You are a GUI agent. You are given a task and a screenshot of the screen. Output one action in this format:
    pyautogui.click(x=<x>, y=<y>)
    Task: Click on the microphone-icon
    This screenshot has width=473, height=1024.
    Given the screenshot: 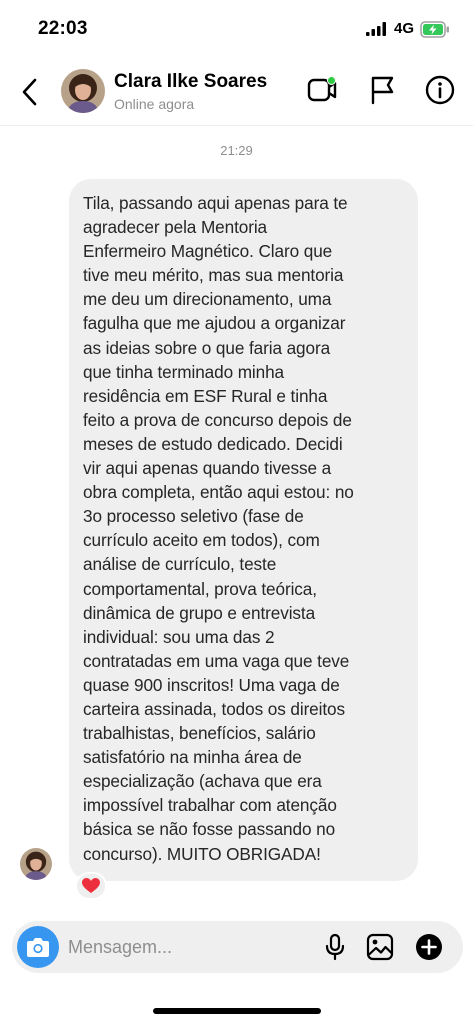 What is the action you would take?
    pyautogui.click(x=335, y=947)
    